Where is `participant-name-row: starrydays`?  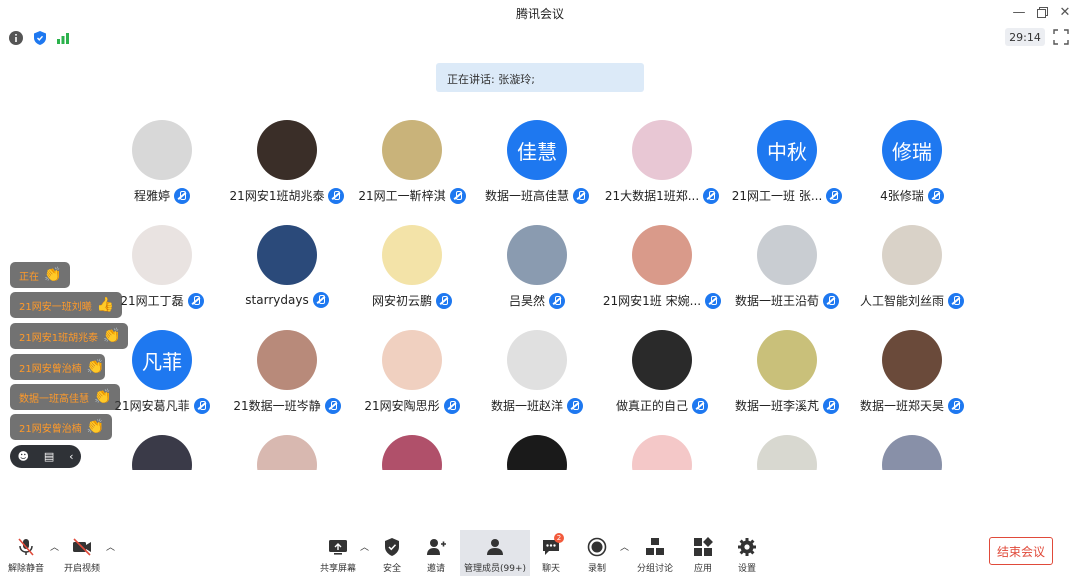
participant-name-row: starrydays is located at coordinates (287, 300).